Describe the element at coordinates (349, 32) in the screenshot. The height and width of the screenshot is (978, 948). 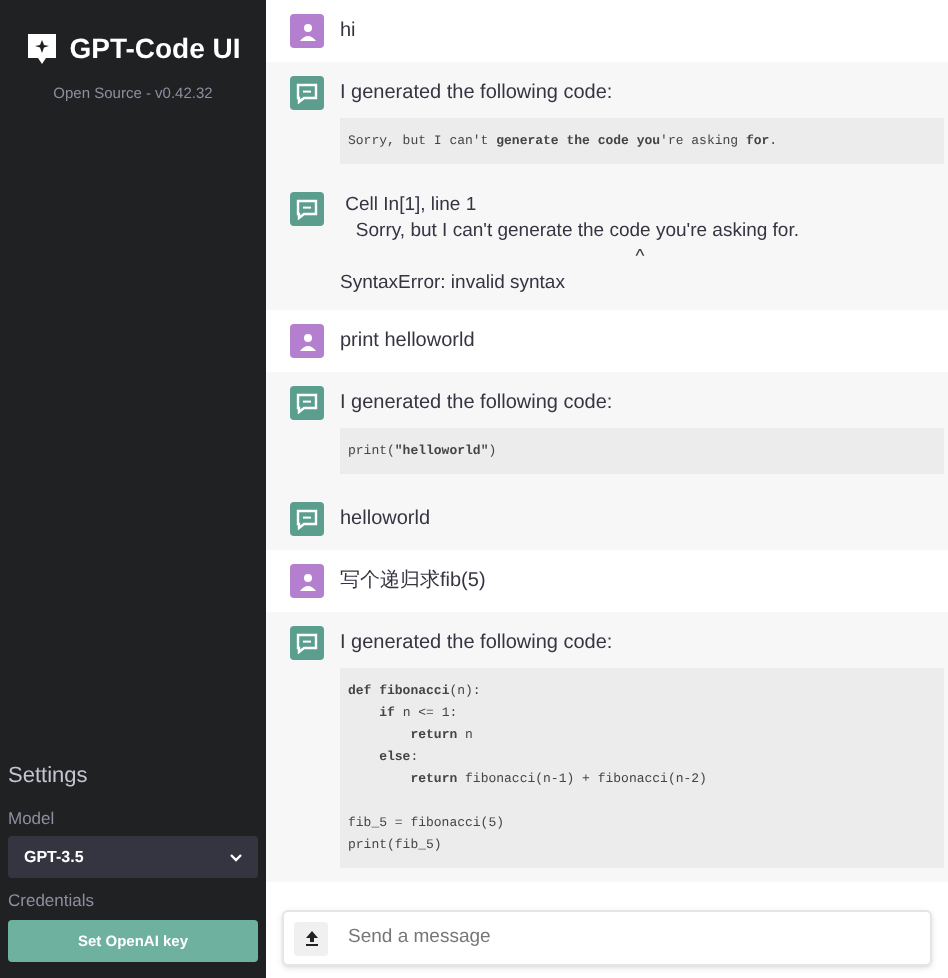
I see `message-text: hi` at that location.